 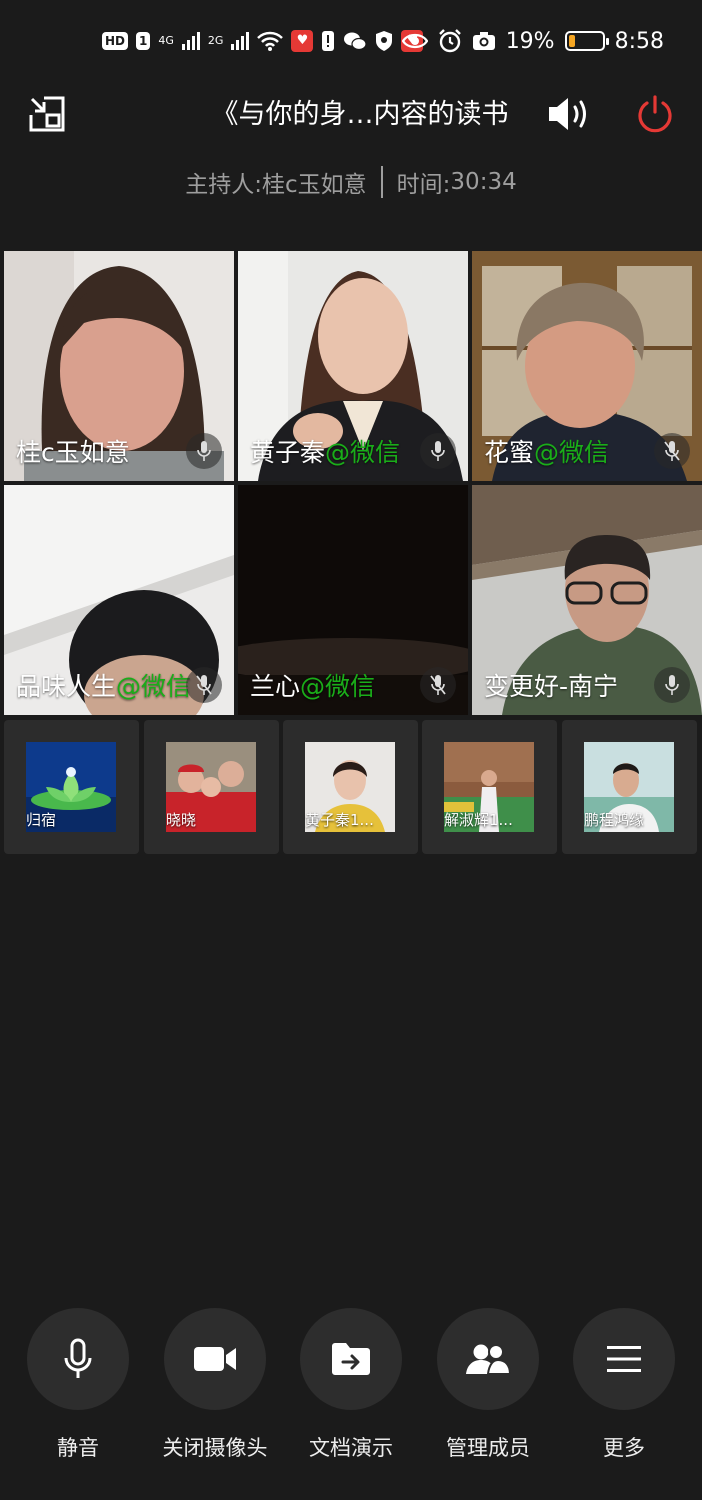 I want to click on members-icon, so click(x=488, y=1359).